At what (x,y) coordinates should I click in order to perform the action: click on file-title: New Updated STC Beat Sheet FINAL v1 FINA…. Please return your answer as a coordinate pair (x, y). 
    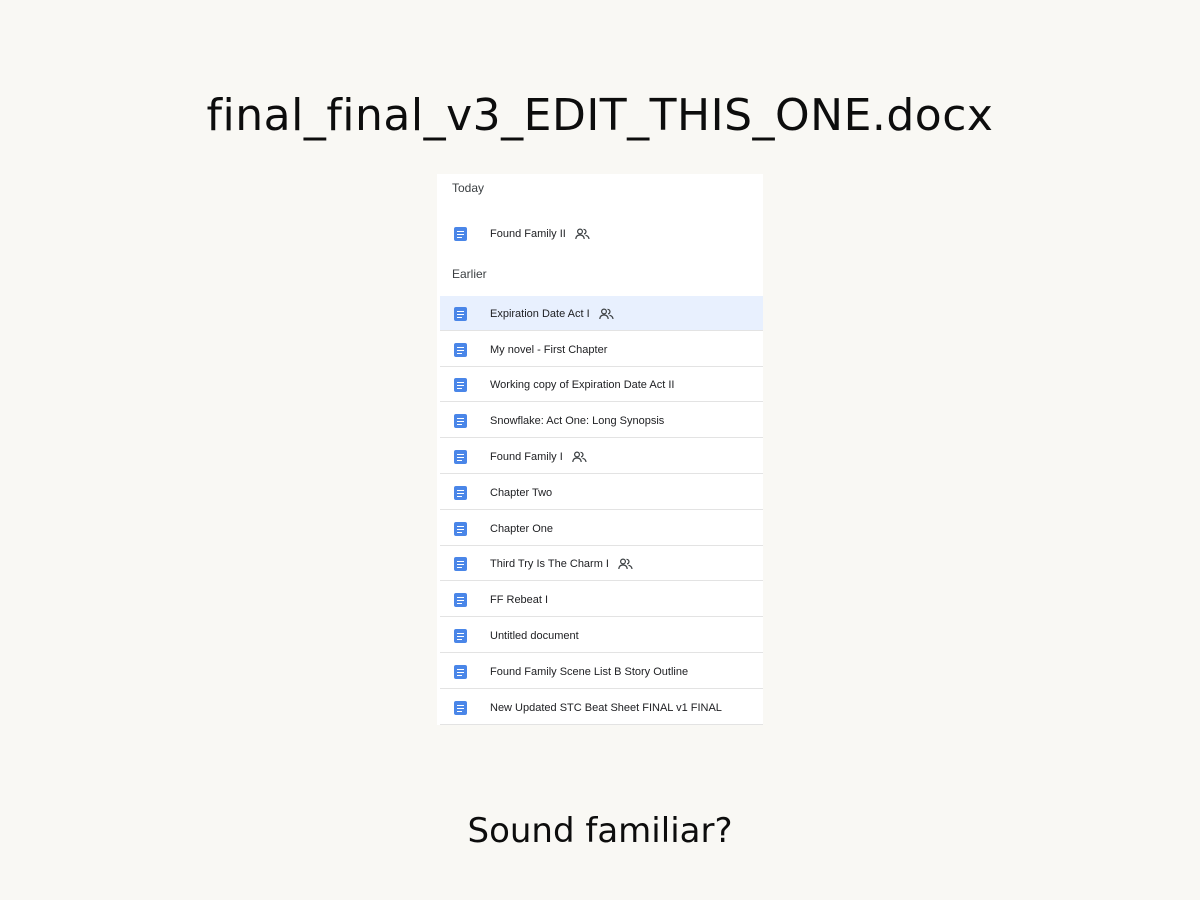
    Looking at the image, I should click on (606, 708).